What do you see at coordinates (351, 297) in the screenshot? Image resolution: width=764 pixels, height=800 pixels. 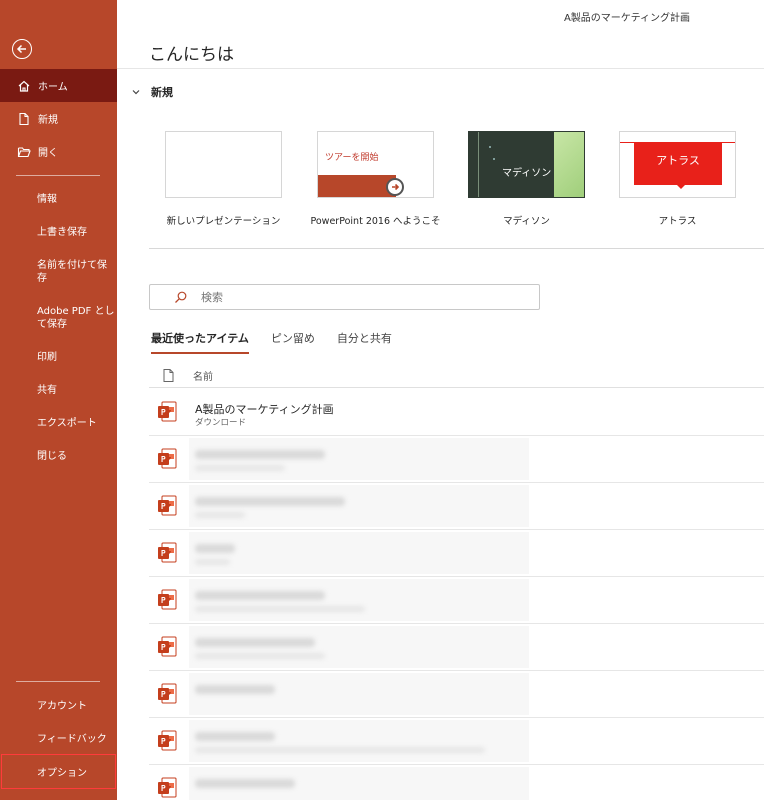 I see `search-input` at bounding box center [351, 297].